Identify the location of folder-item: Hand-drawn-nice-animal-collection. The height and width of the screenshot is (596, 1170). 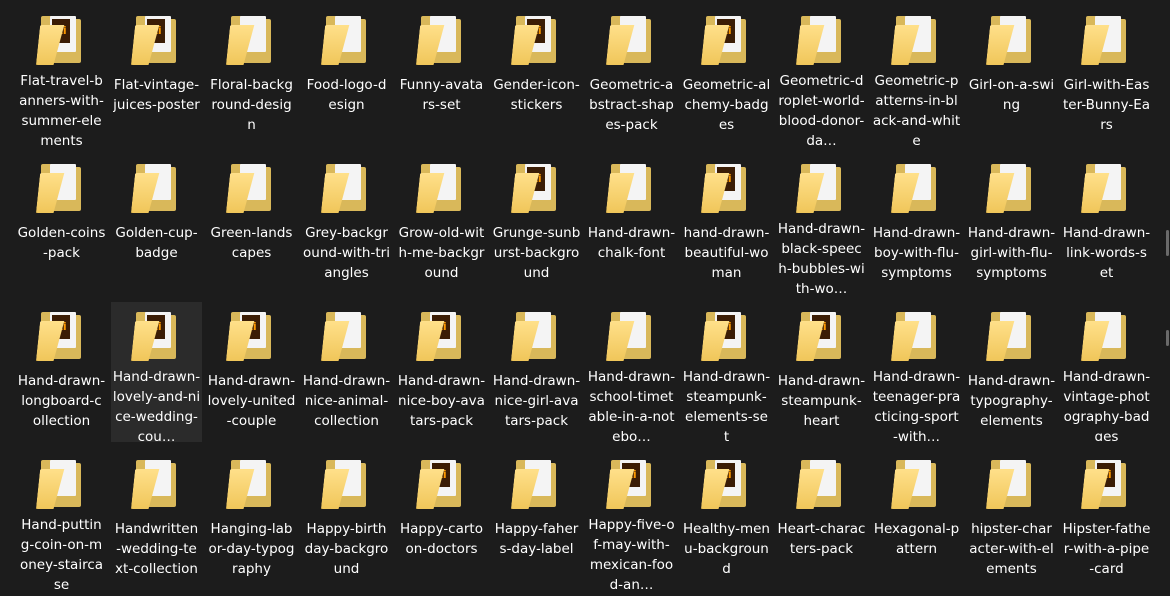
(346, 372).